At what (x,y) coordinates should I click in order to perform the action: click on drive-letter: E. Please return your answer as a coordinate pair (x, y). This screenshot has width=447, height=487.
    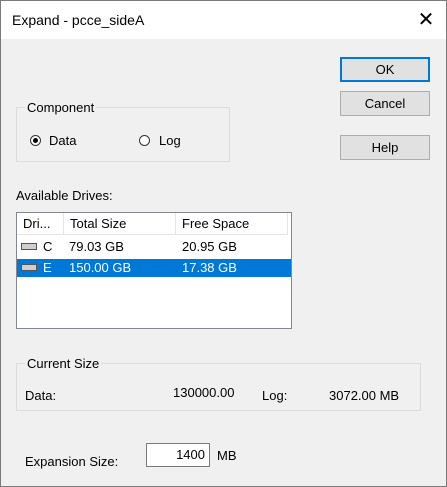
    Looking at the image, I should click on (47, 267).